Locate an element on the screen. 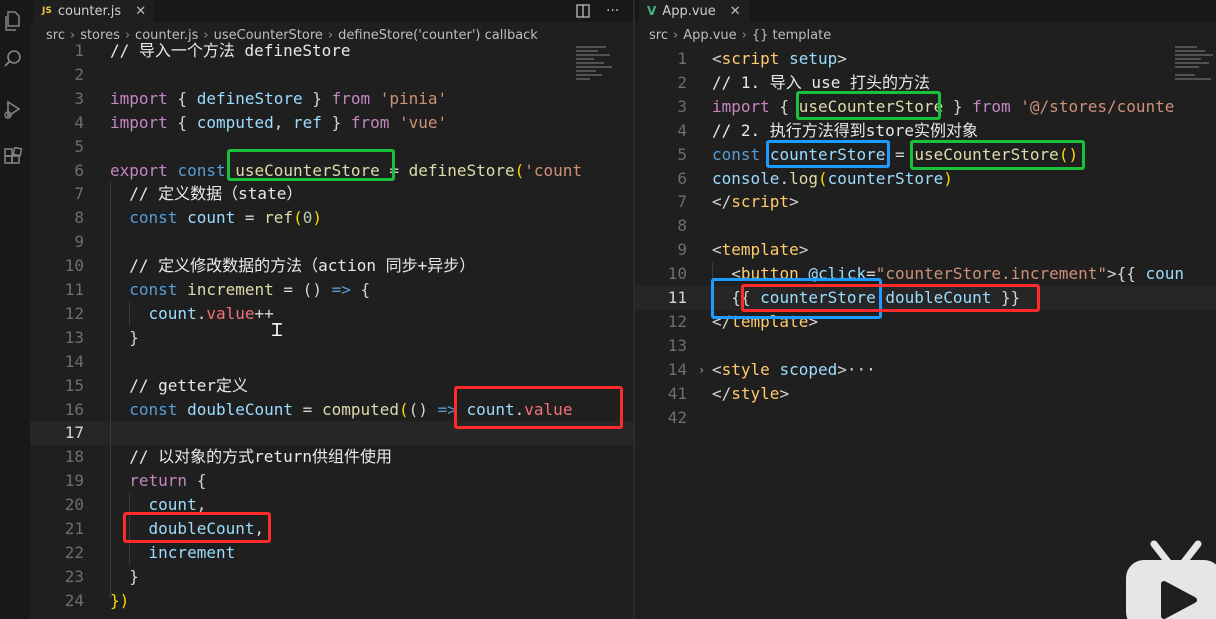 Image resolution: width=1216 pixels, height=619 pixels. code-line: 5 const counterStore = useCounterStore() is located at coordinates (925, 155).